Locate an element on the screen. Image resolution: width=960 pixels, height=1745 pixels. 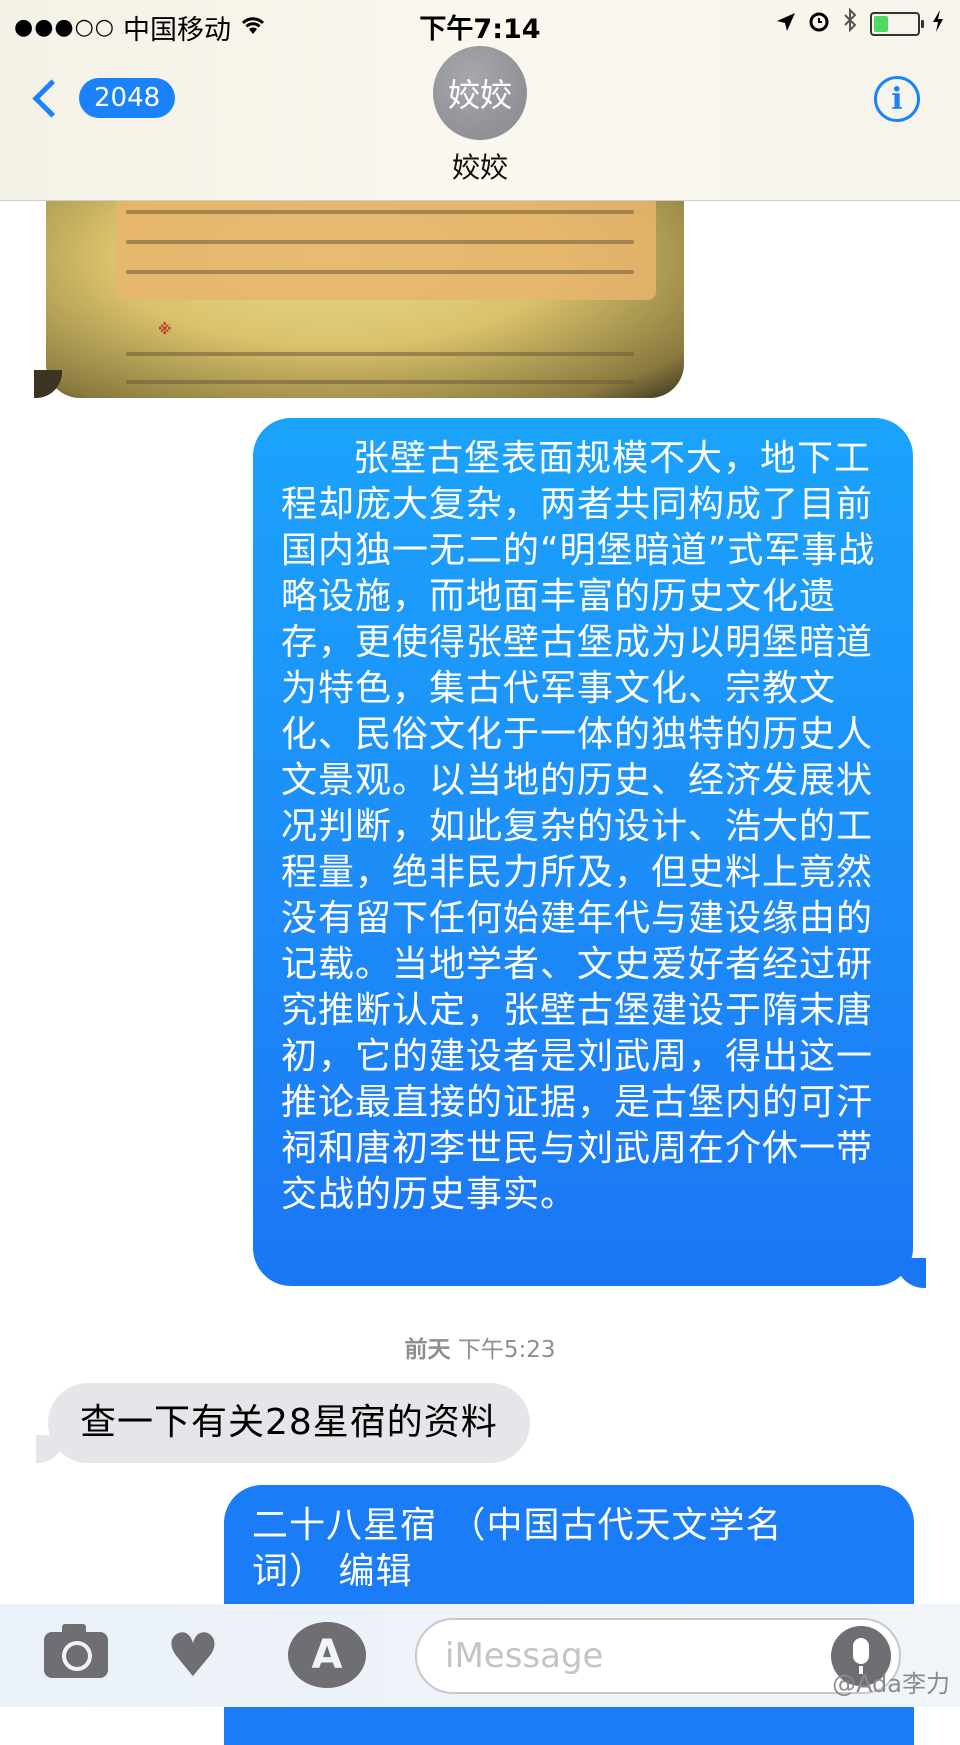
sent-message-text-line: 词） 编辑 is located at coordinates (332, 1571).